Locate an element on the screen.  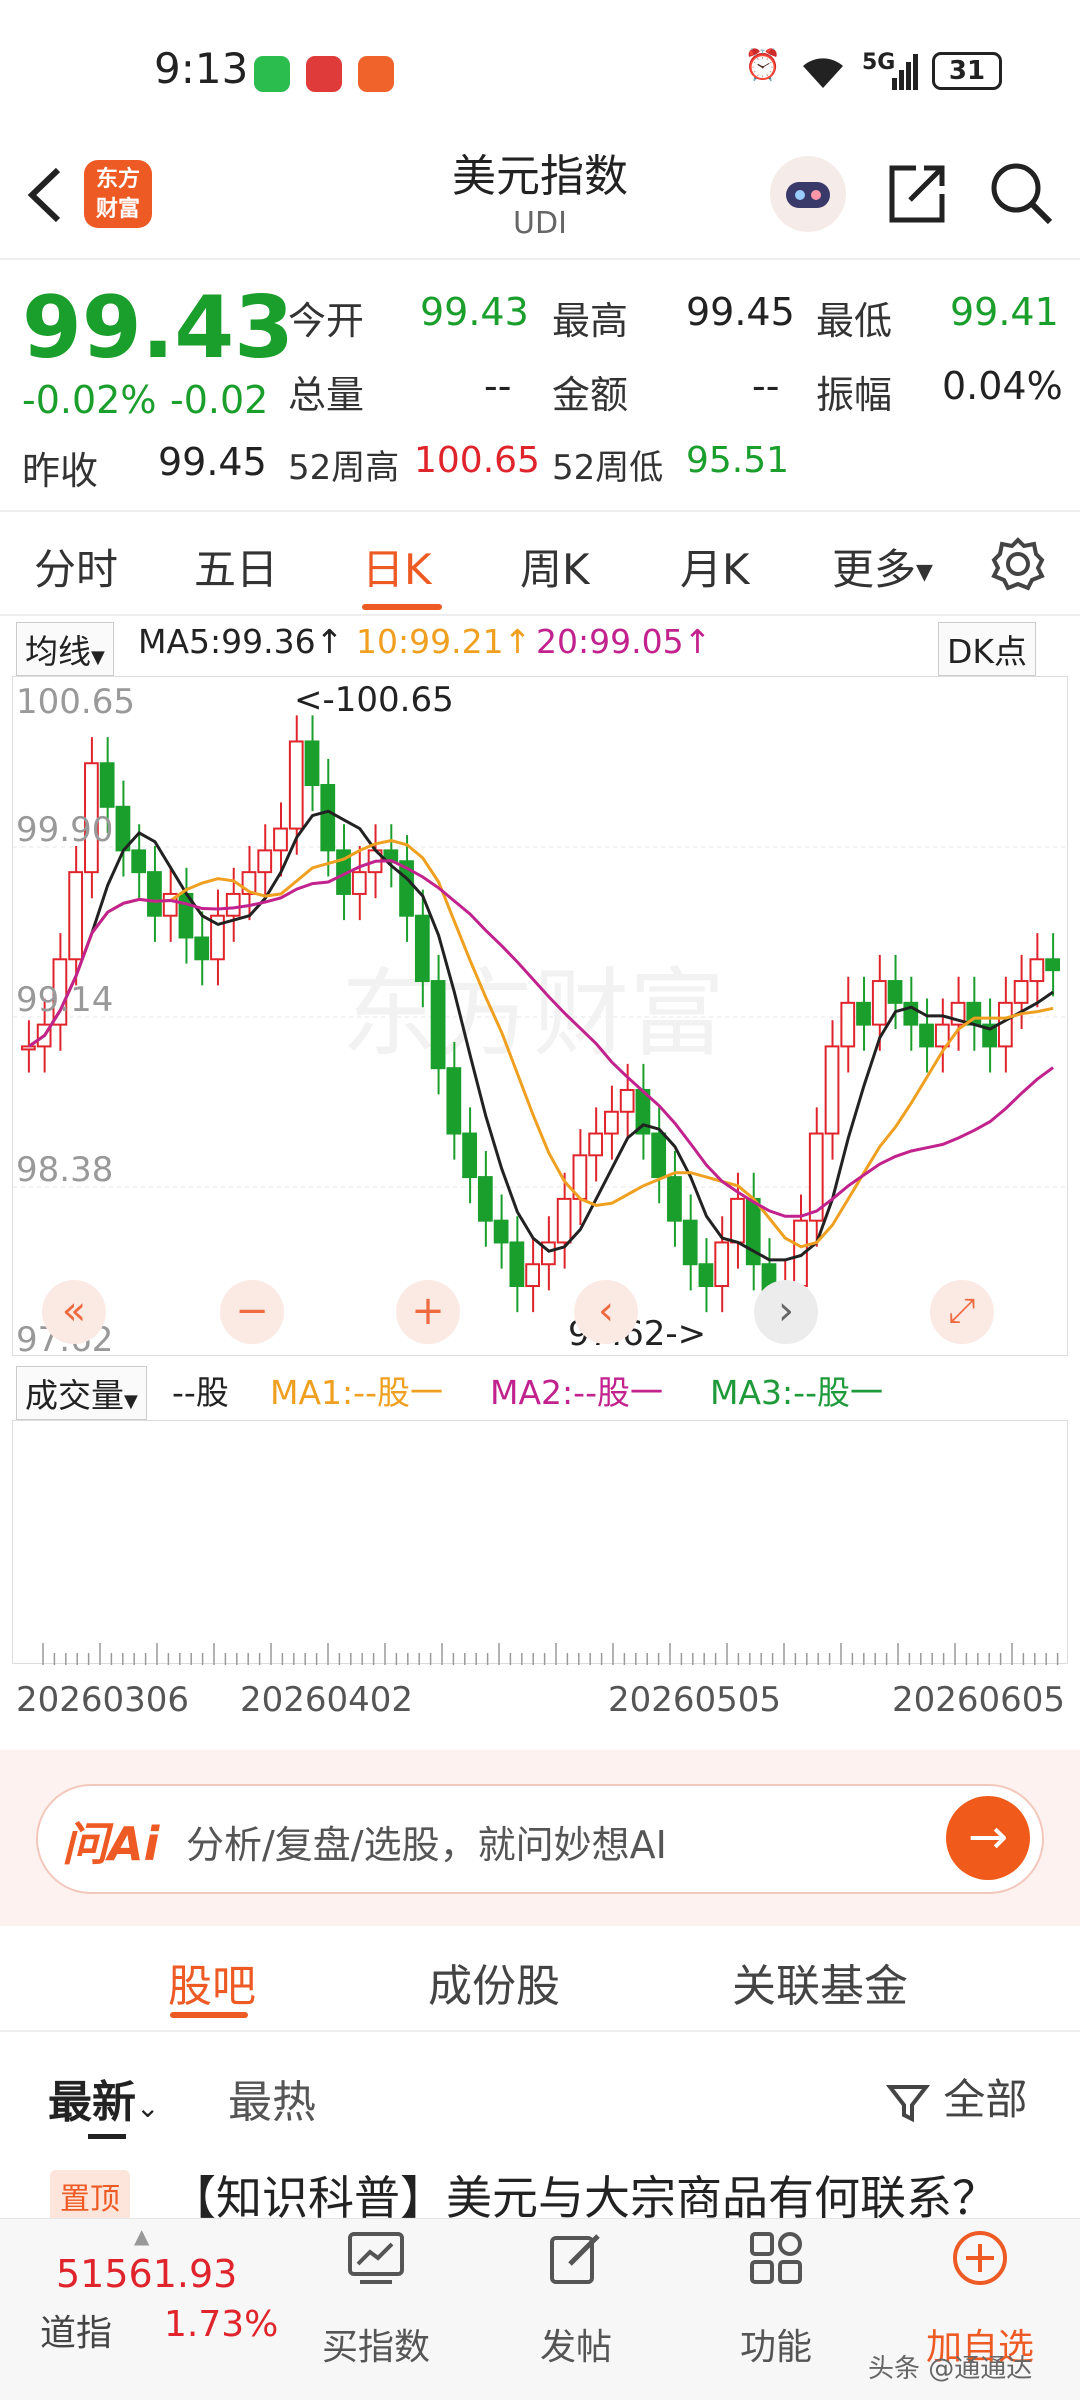
volume-ma2: MA2:--股一 is located at coordinates (576, 1392).